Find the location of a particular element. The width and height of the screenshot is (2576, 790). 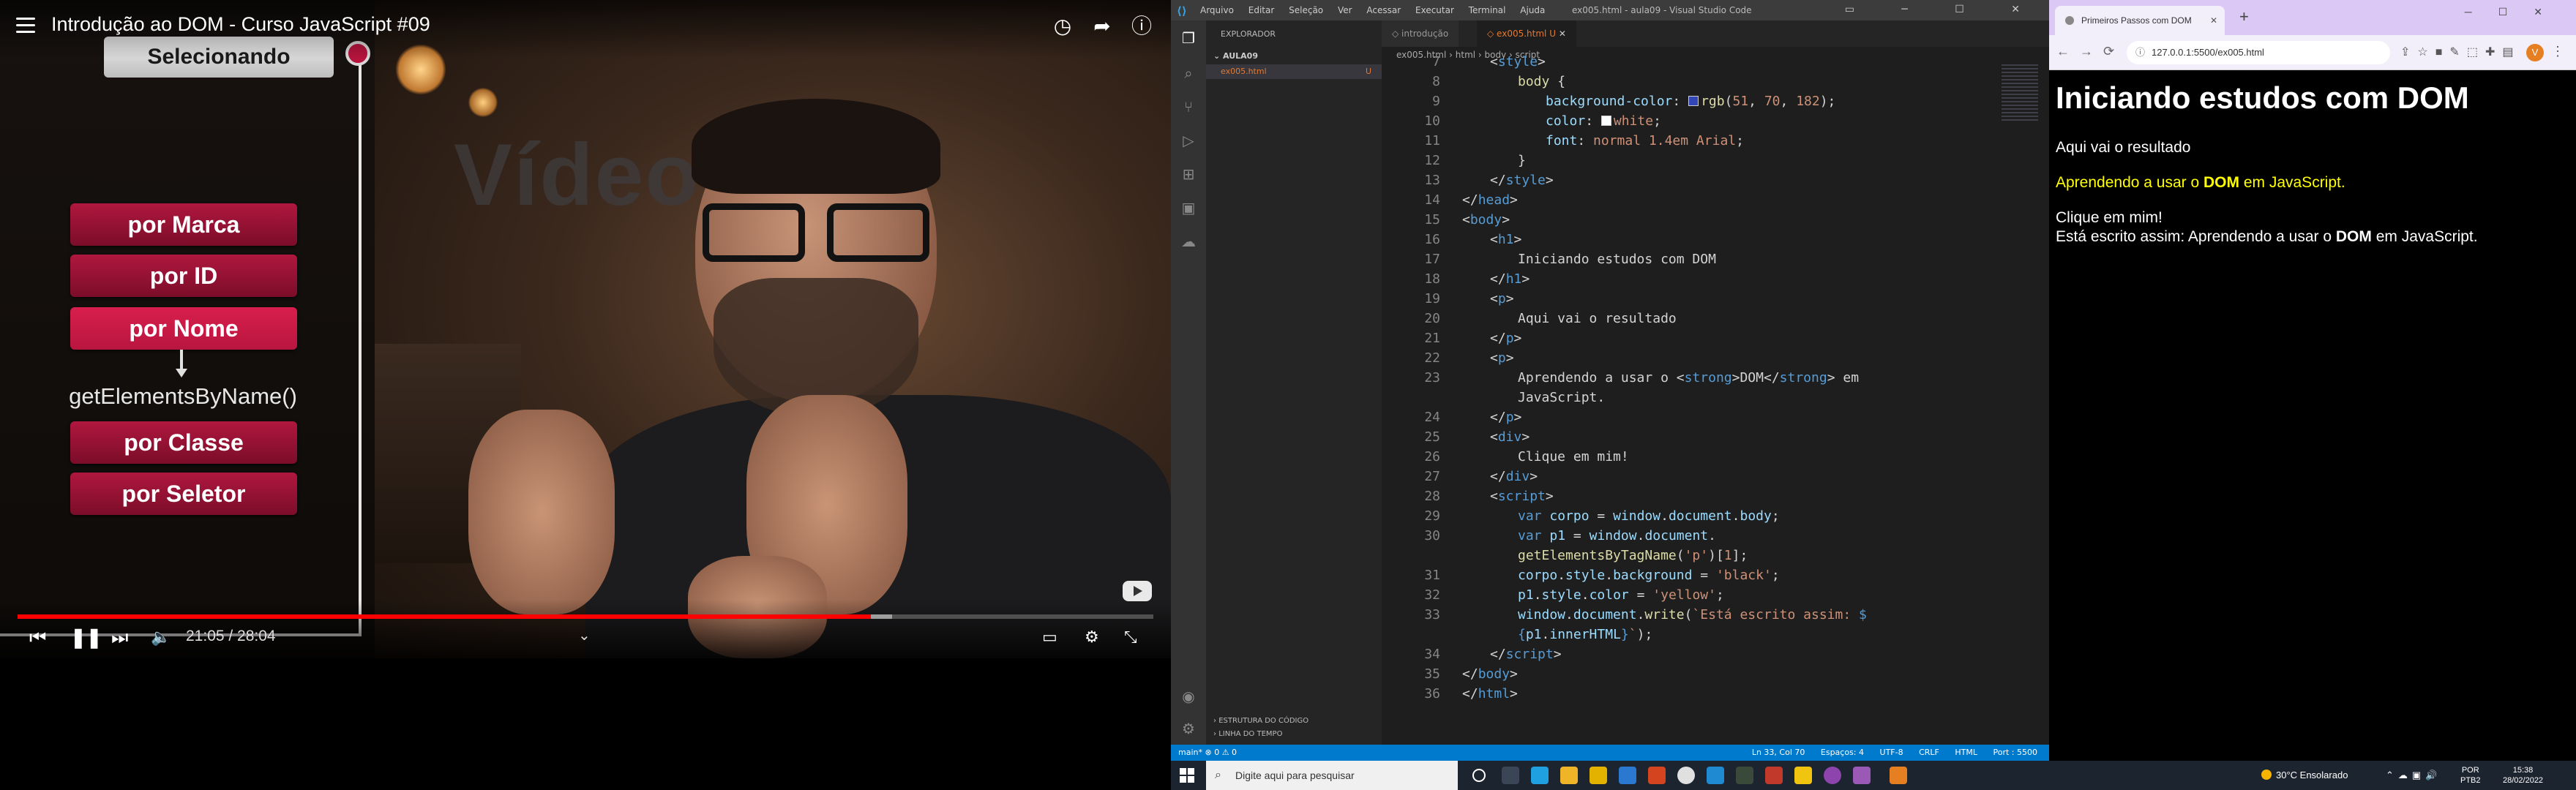

code-line: var p1 = window.document. is located at coordinates (1617, 535).